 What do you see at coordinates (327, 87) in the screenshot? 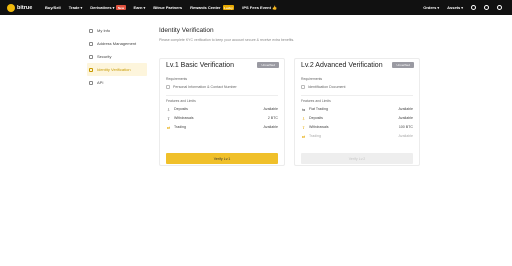
I see `requirement-text: Identification Document` at bounding box center [327, 87].